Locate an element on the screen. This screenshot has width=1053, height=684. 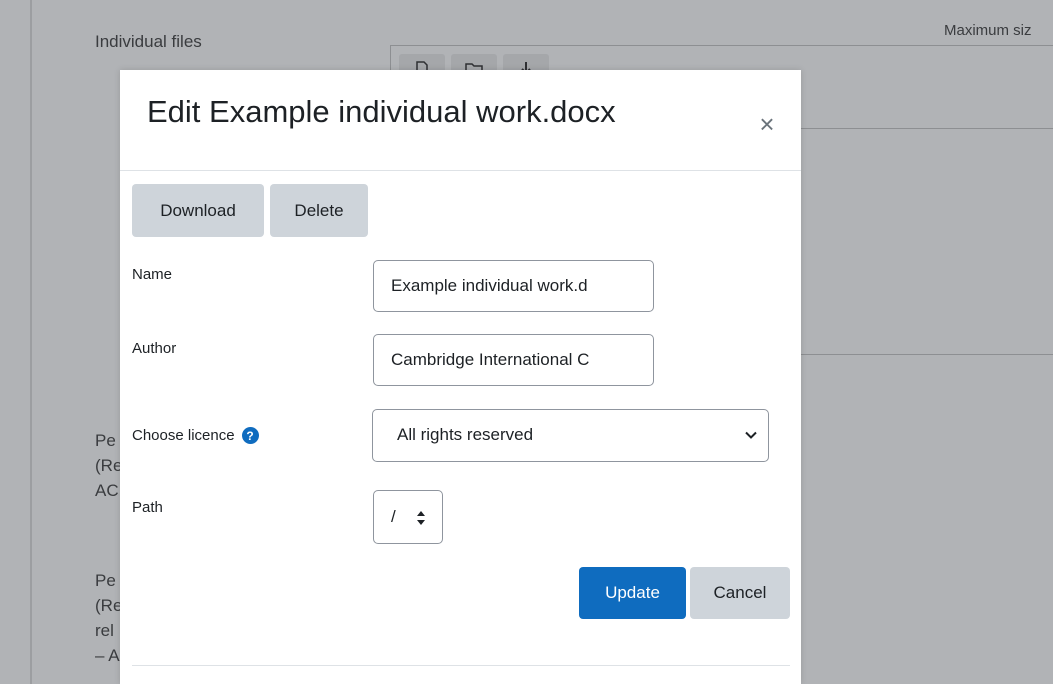
dialog-header: Edit Example individual work.docx × is located at coordinates (460, 120).